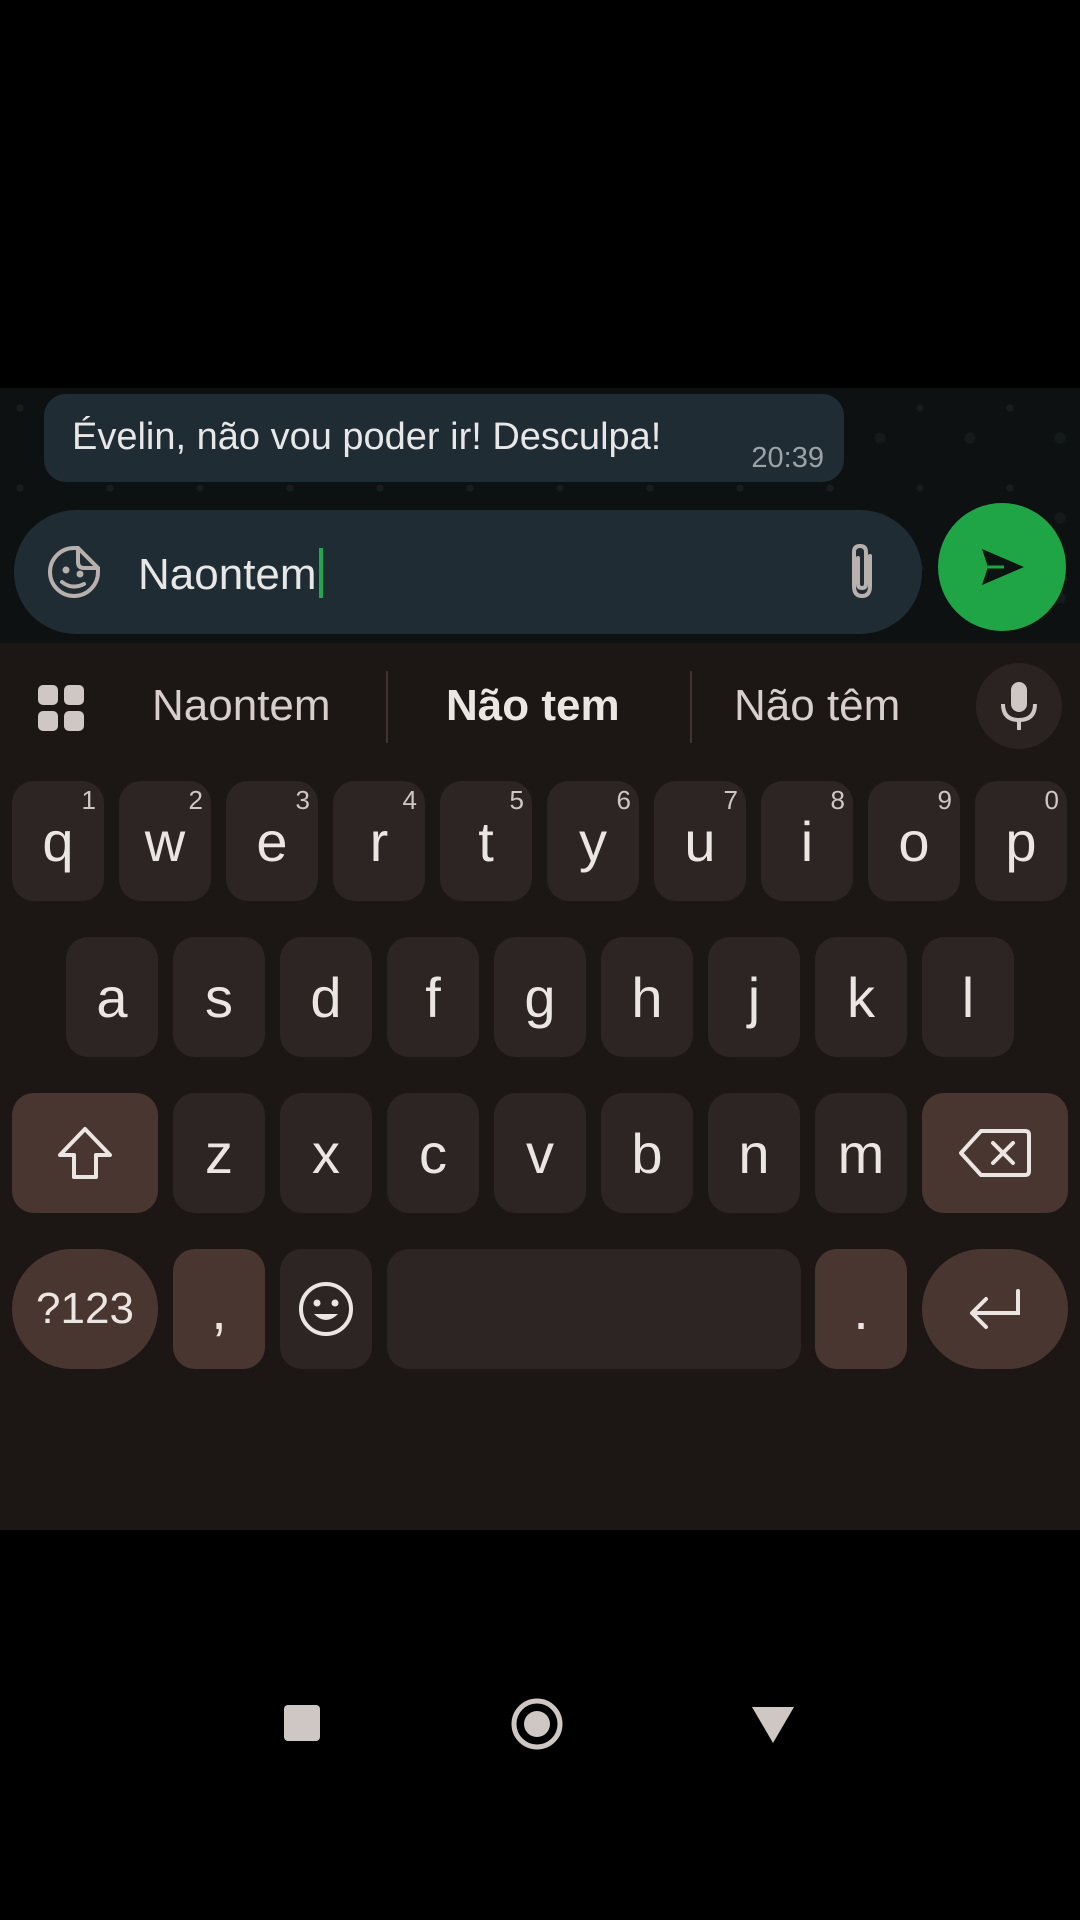  I want to click on key-p: p0, so click(1021, 841).